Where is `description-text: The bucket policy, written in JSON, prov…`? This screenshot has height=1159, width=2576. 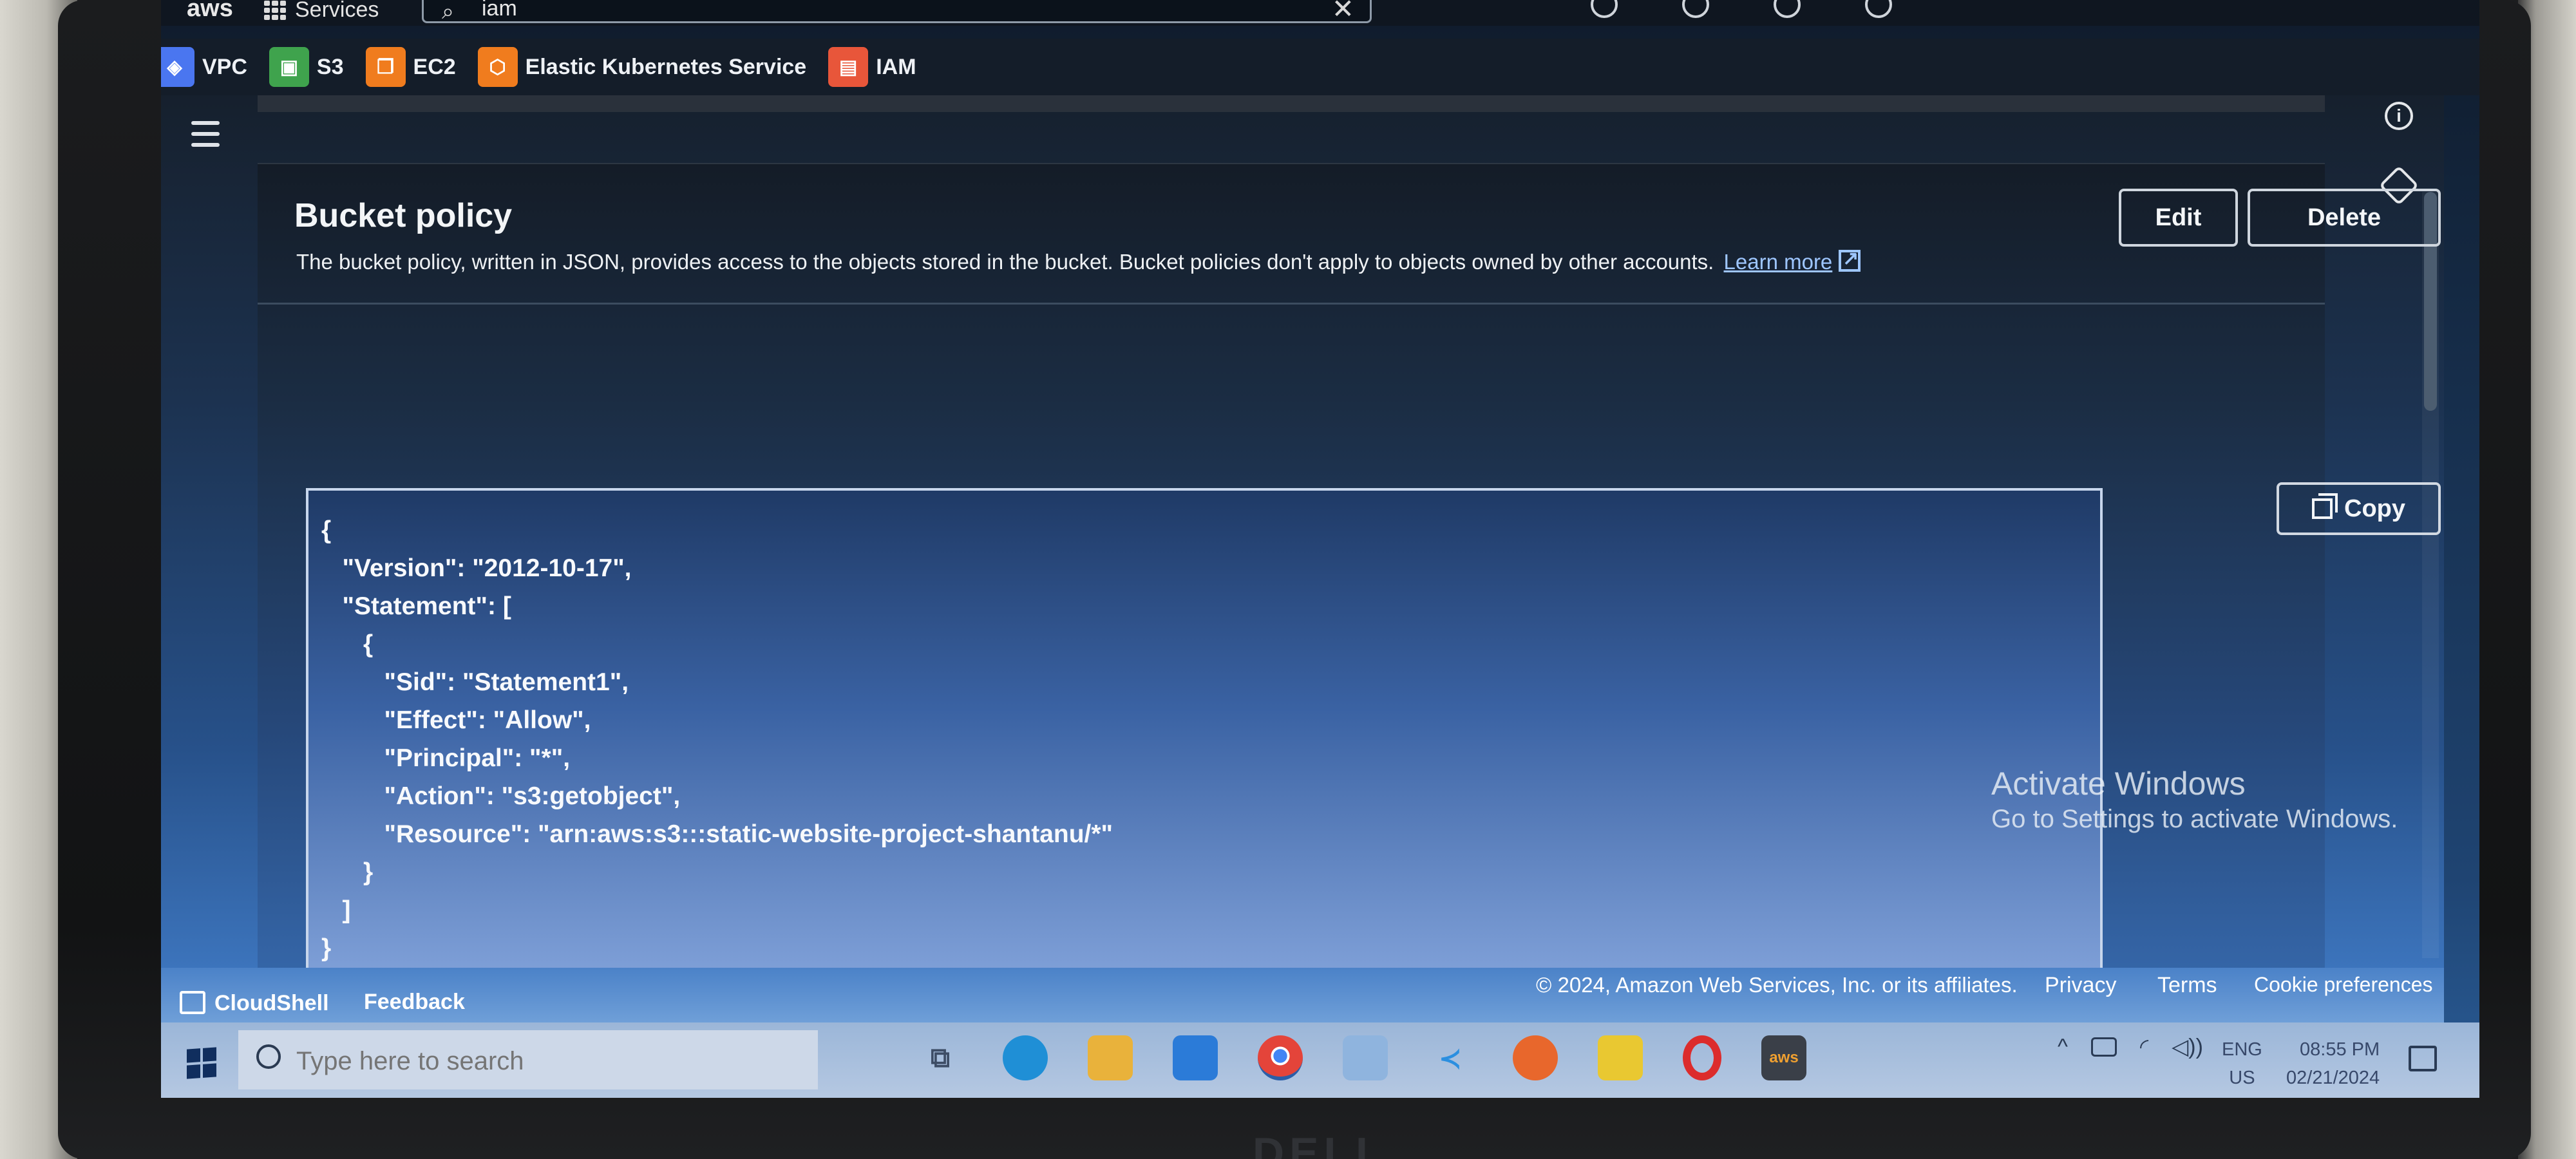
description-text: The bucket policy, written in JSON, prov… is located at coordinates (1005, 262).